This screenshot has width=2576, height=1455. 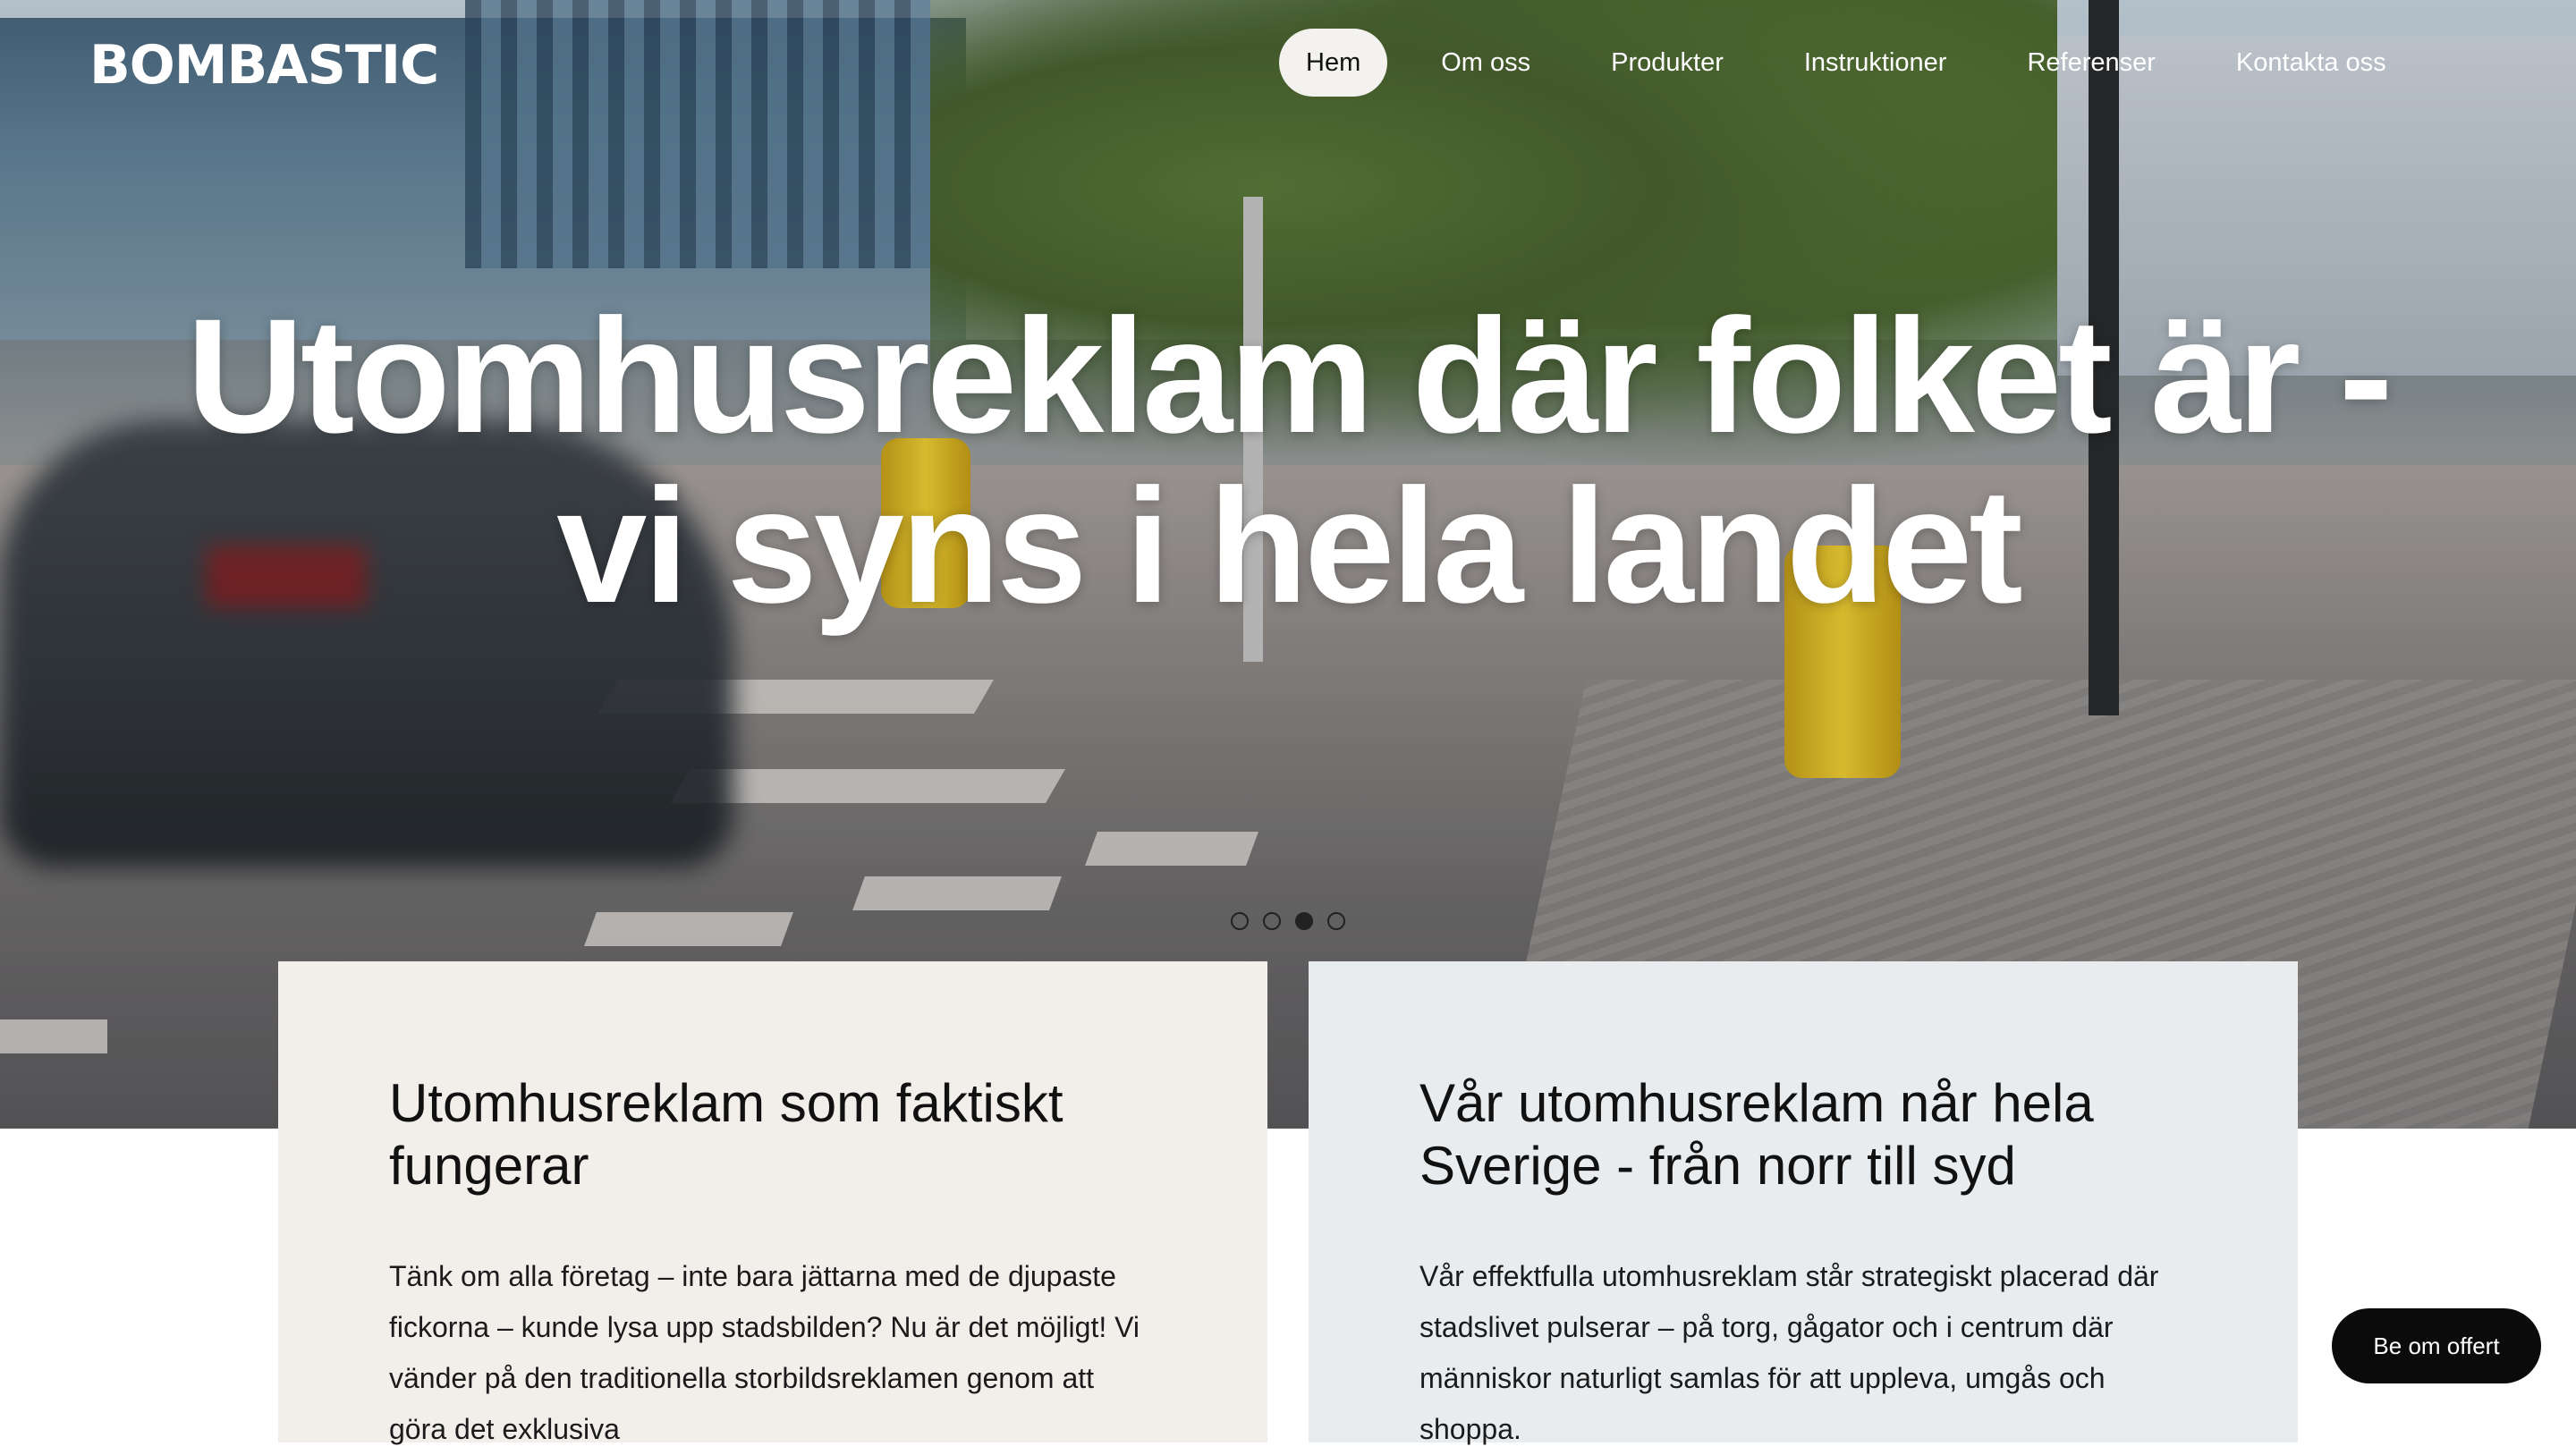 I want to click on nav-item-referenser: Referenser, so click(x=2091, y=63).